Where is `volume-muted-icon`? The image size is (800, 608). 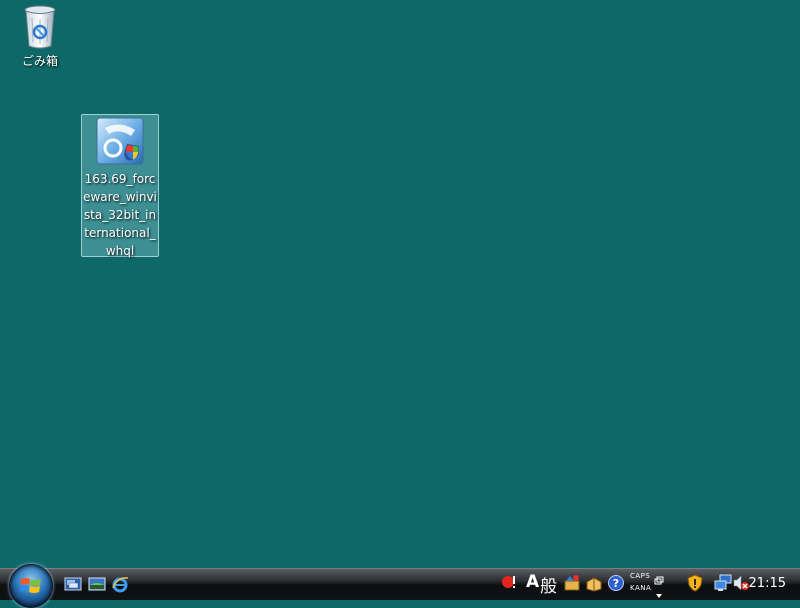
volume-muted-icon is located at coordinates (741, 583).